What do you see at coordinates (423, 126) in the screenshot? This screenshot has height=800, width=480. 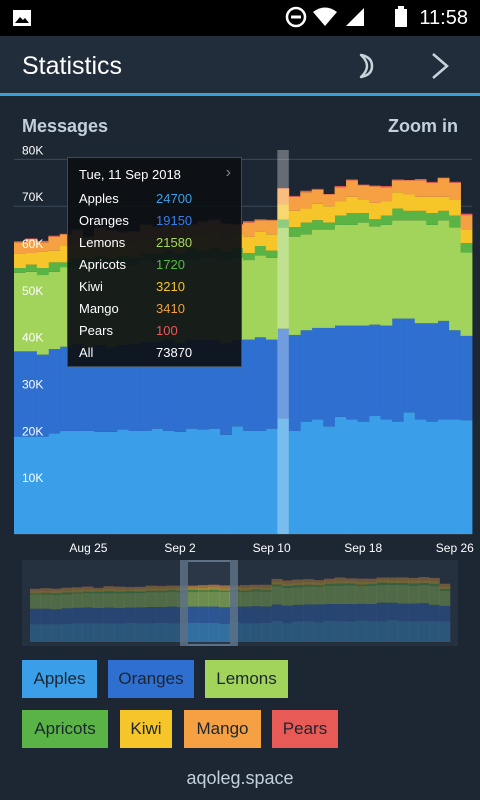 I see `zoom-in-button: Zoom in` at bounding box center [423, 126].